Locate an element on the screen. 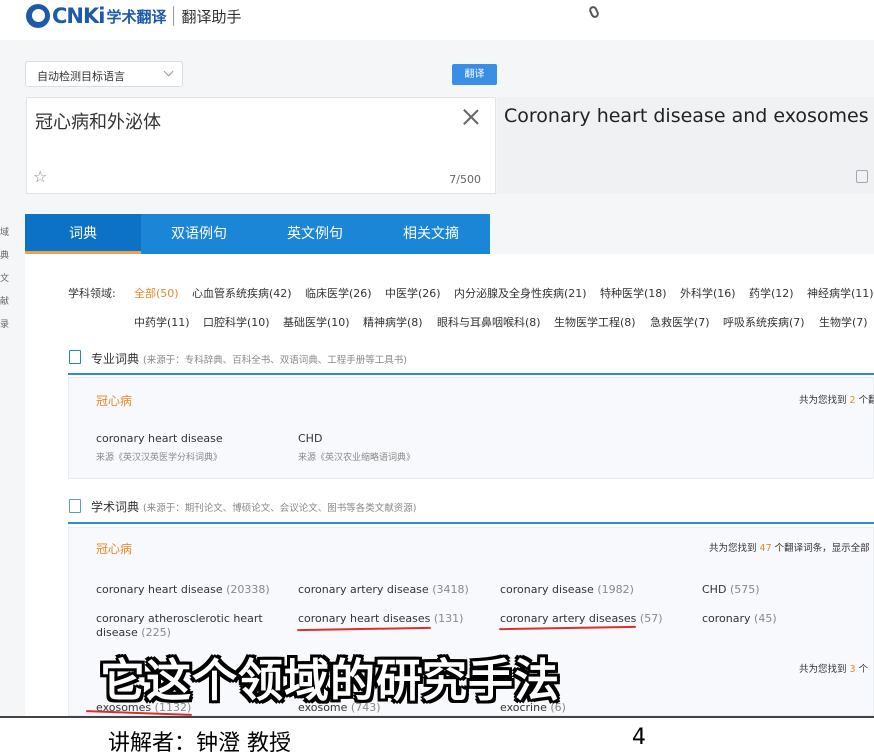 This screenshot has height=756, width=874. translation-term: coronary heart diseases (131) is located at coordinates (380, 618).